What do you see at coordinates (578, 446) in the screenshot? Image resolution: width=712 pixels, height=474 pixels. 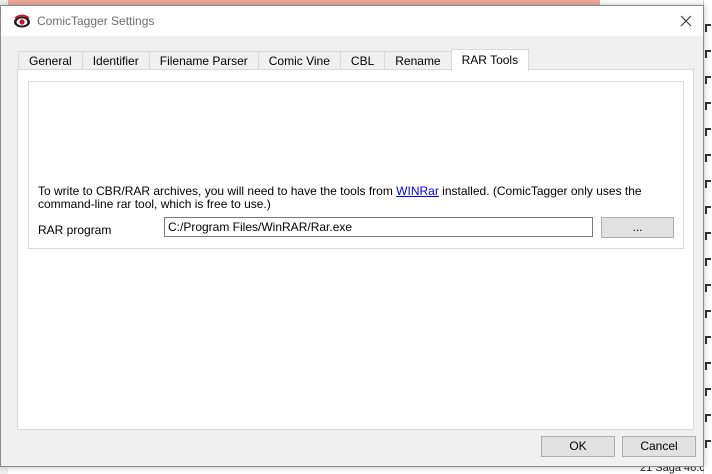 I see `ok-button: OK` at bounding box center [578, 446].